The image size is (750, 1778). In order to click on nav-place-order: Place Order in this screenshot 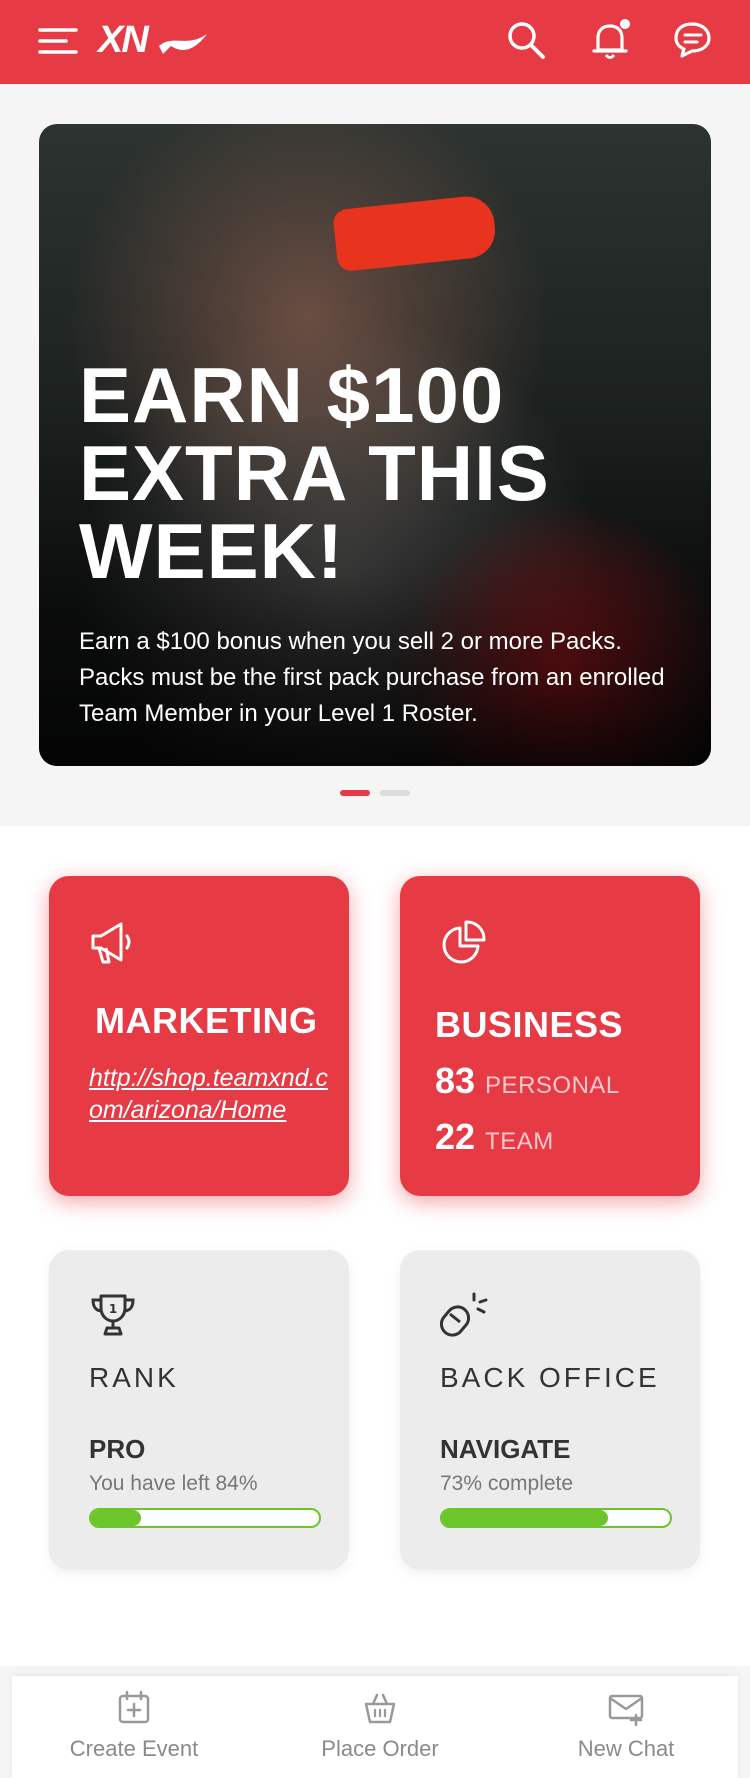, I will do `click(380, 1727)`.